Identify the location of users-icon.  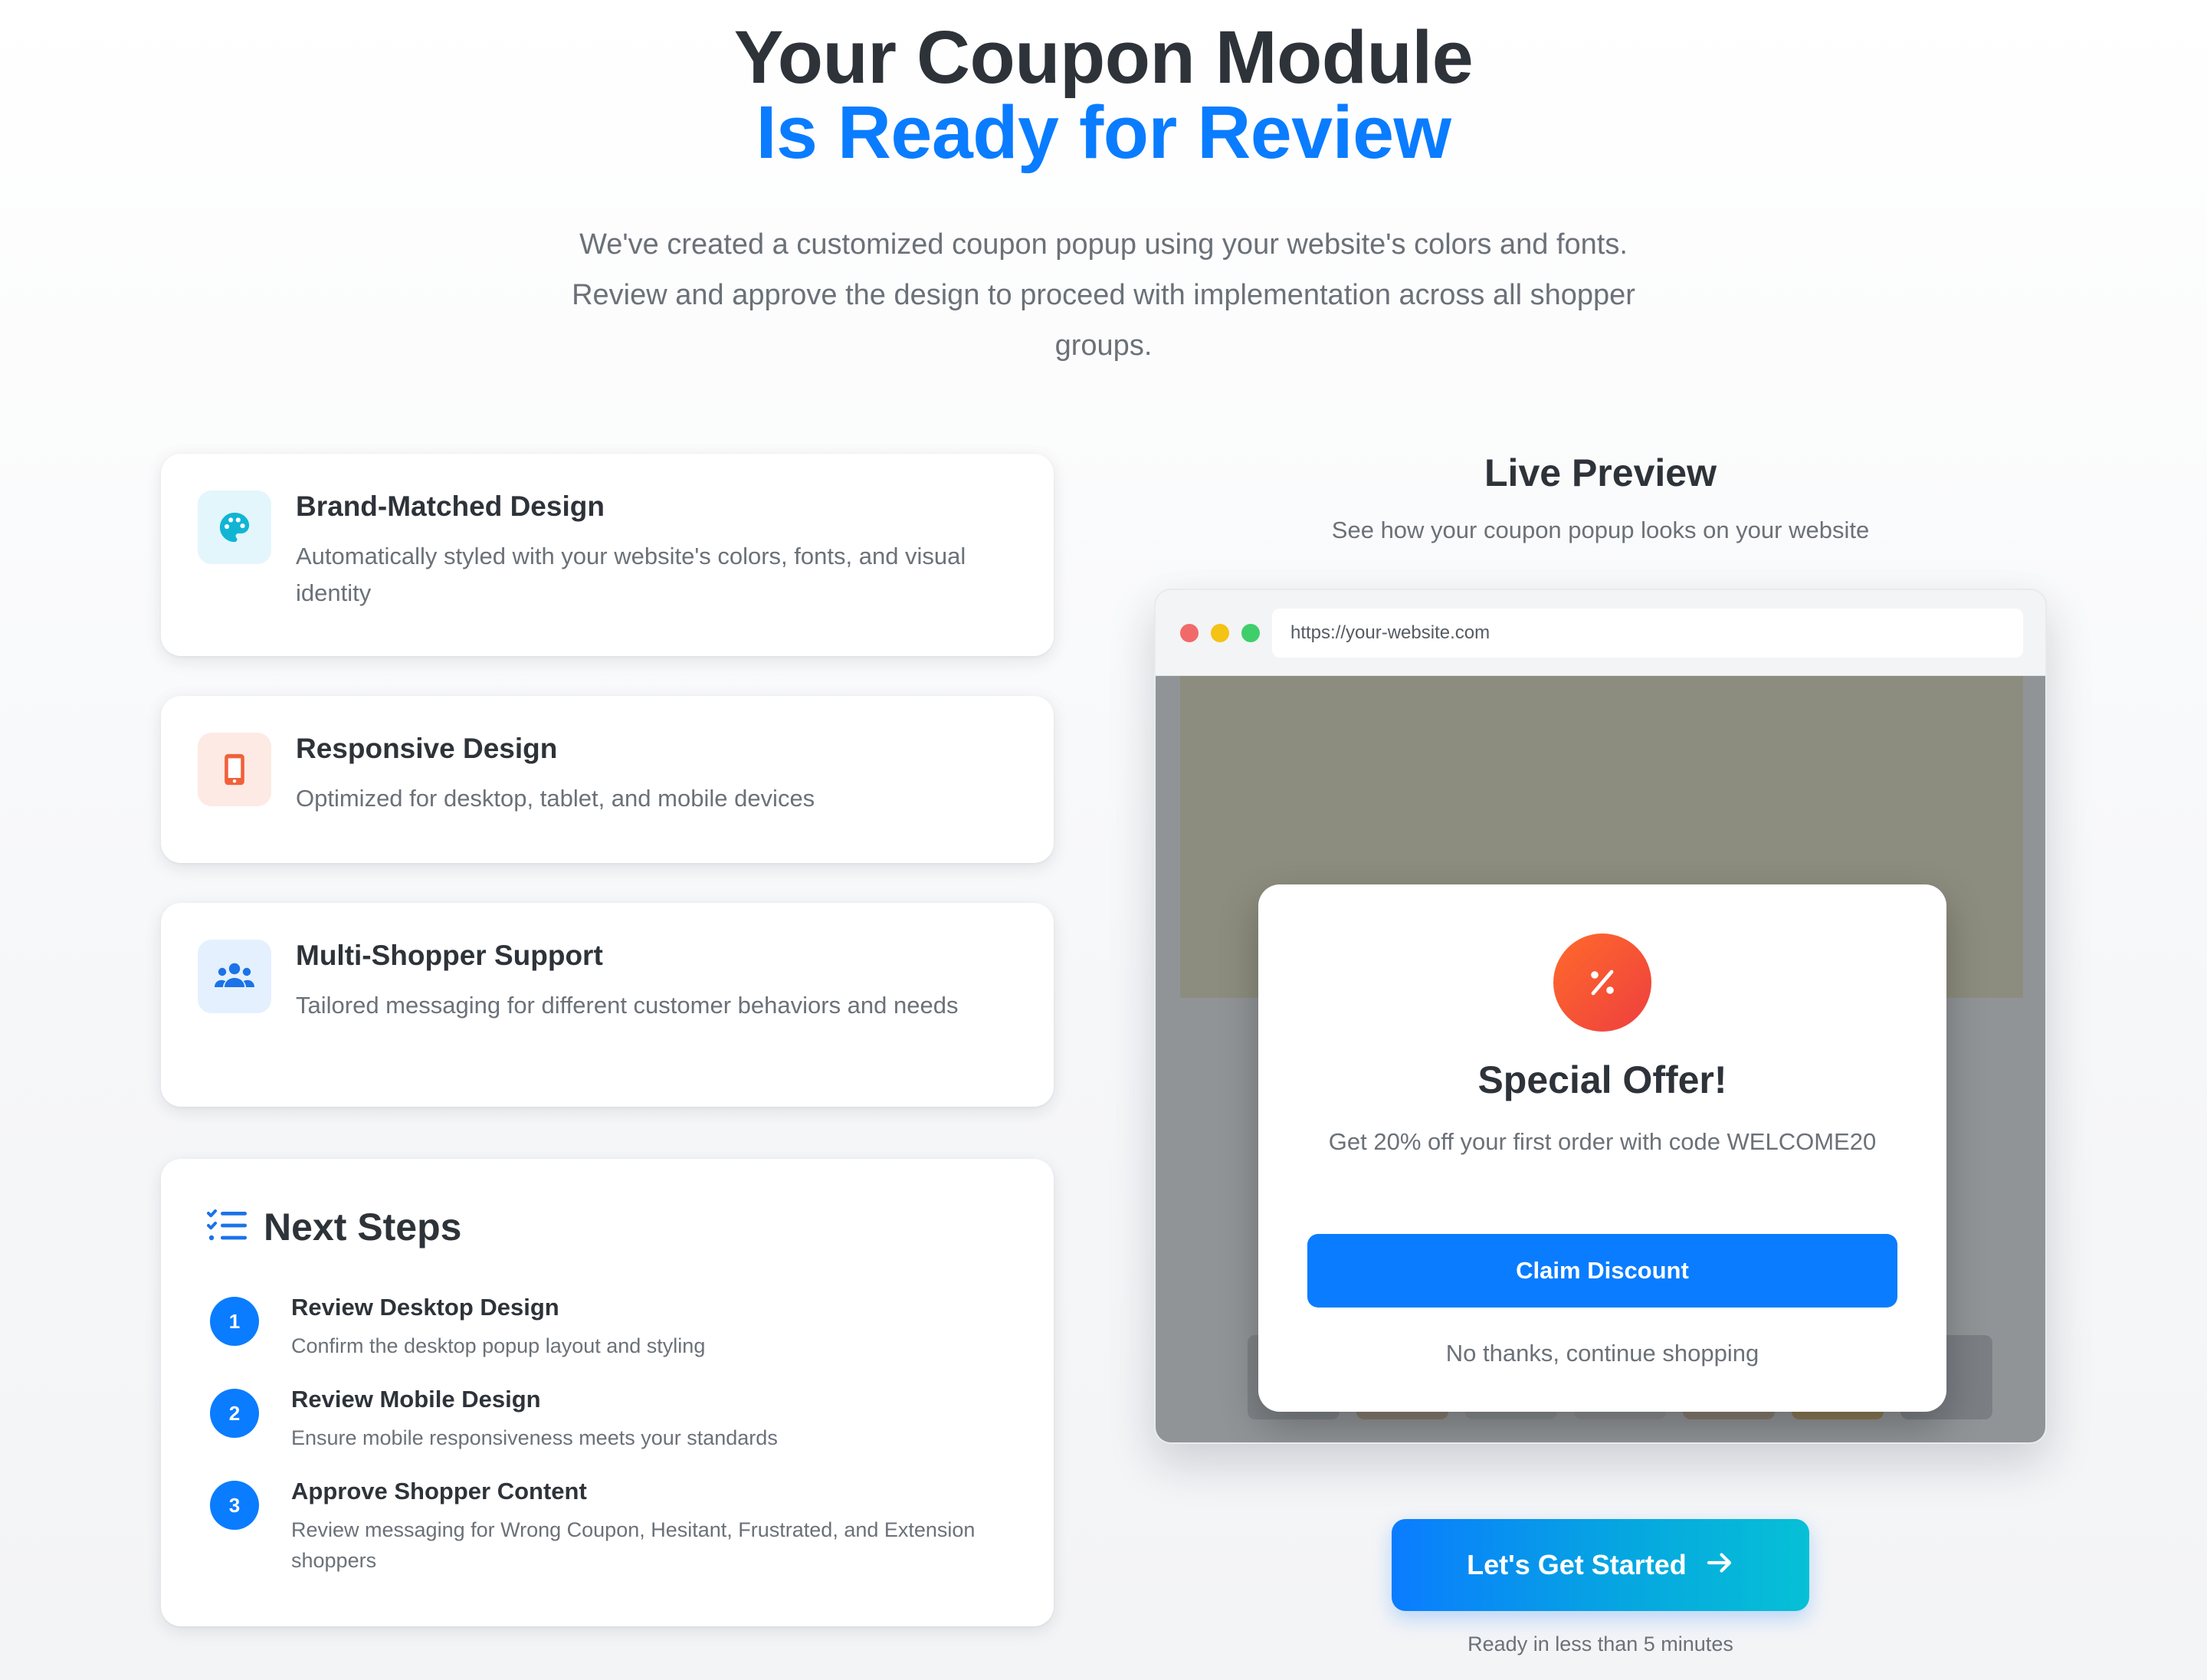
(234, 976).